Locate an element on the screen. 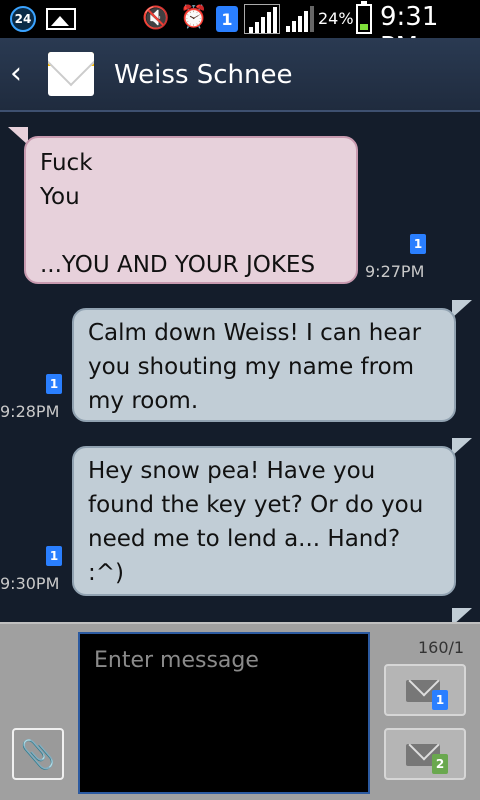 The height and width of the screenshot is (800, 480). battery-percent: 24% is located at coordinates (336, 18).